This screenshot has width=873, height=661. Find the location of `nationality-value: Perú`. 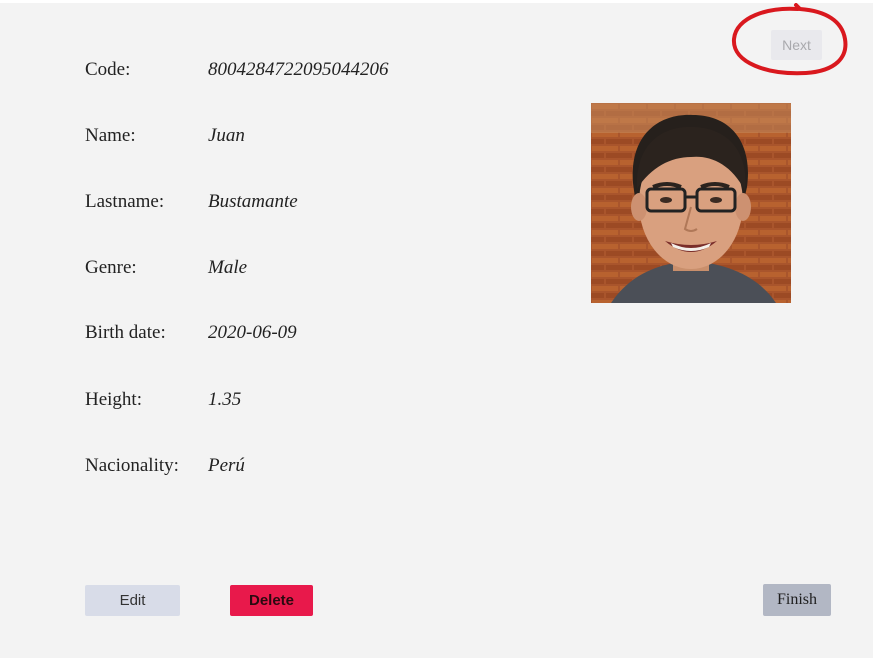

nationality-value: Perú is located at coordinates (226, 465).